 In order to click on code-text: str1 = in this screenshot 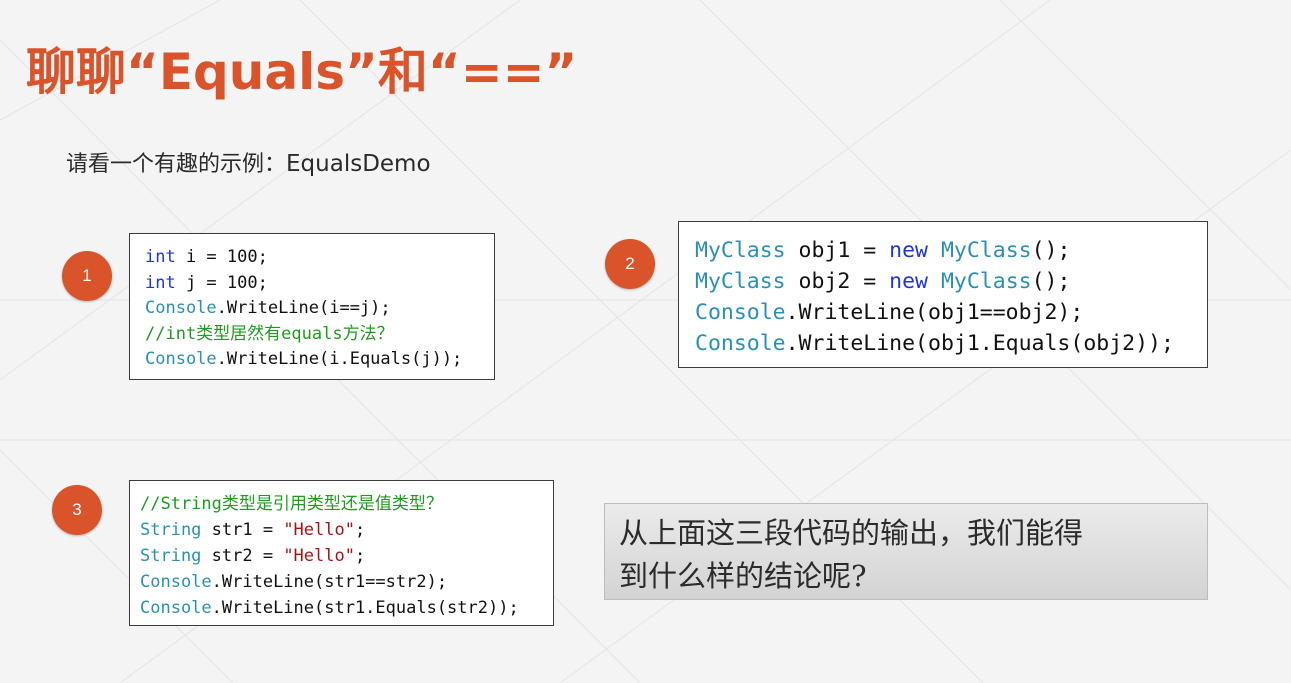, I will do `click(242, 530)`.